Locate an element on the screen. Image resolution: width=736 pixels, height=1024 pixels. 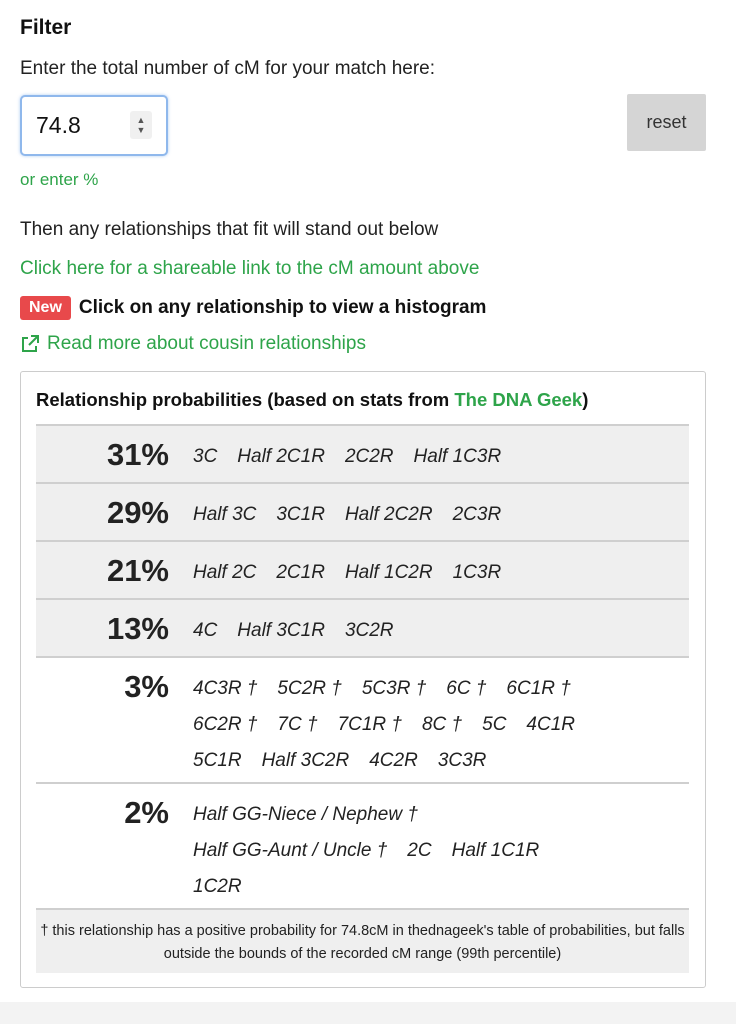
relationship-item: 5C2R † is located at coordinates (309, 689).